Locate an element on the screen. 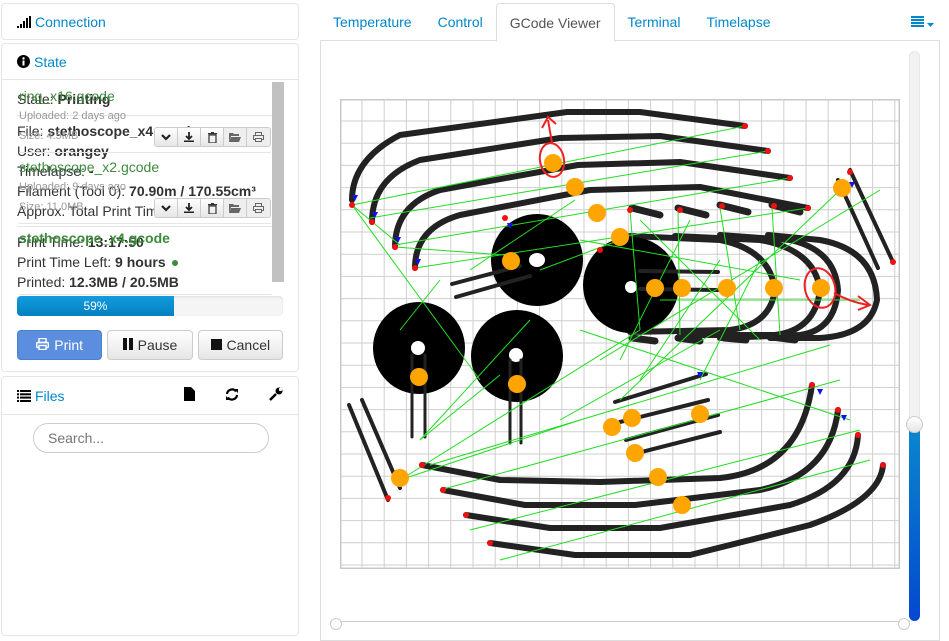 This screenshot has width=949, height=641. pause-icon is located at coordinates (127, 345).